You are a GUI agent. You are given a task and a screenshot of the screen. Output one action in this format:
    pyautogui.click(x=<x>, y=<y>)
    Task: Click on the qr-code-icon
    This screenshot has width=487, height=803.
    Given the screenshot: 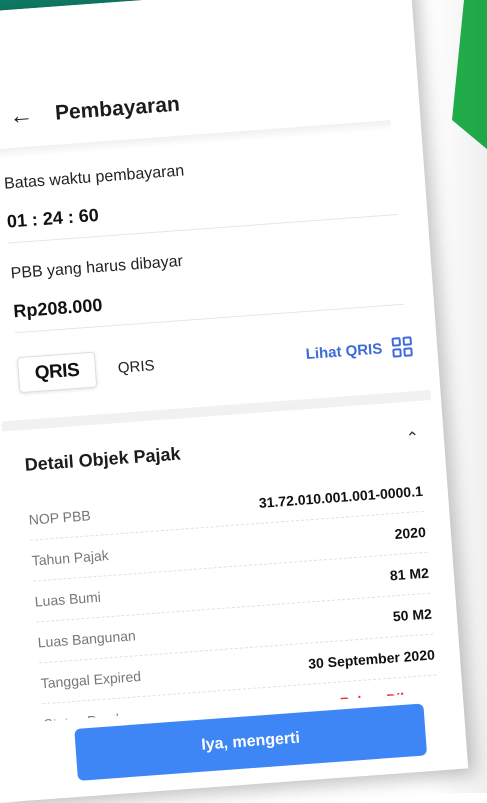 What is the action you would take?
    pyautogui.click(x=402, y=347)
    